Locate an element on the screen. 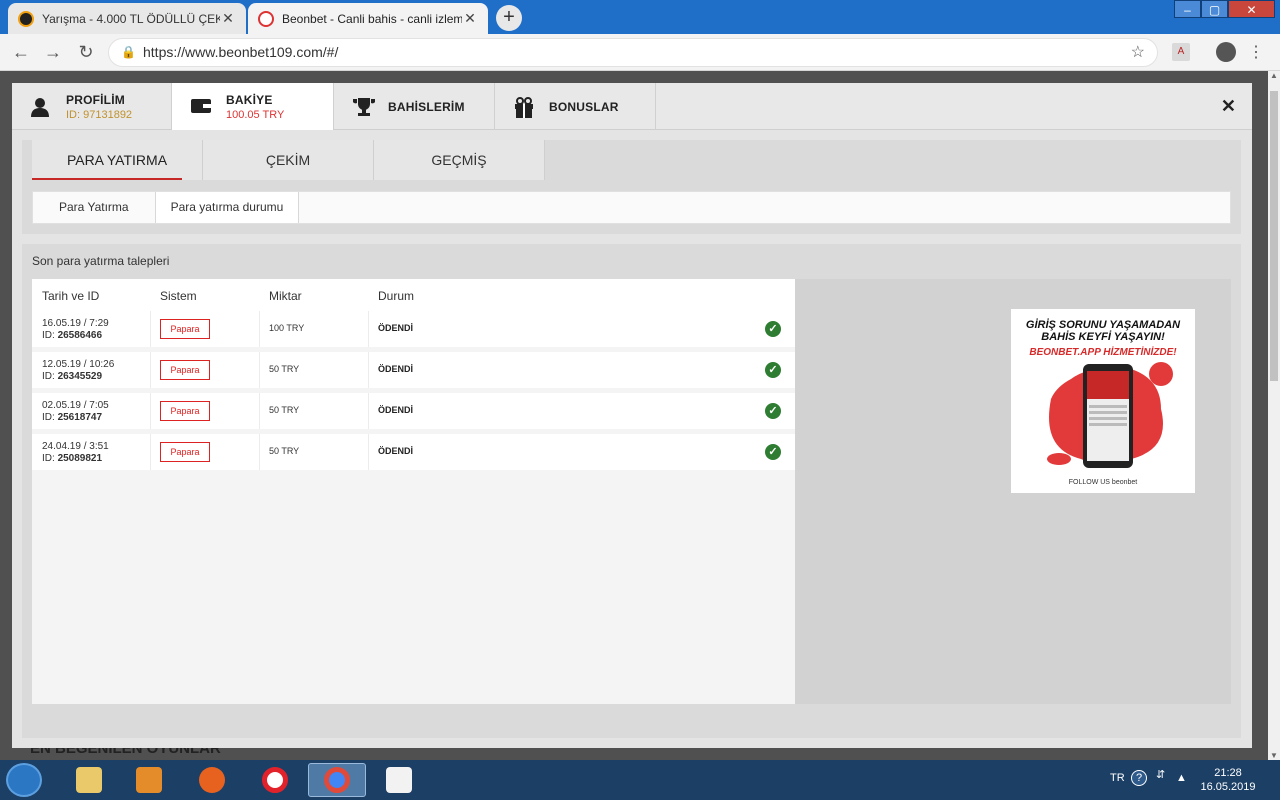 The width and height of the screenshot is (1280, 800). user-id-text: ID: 97131892 is located at coordinates (99, 114).